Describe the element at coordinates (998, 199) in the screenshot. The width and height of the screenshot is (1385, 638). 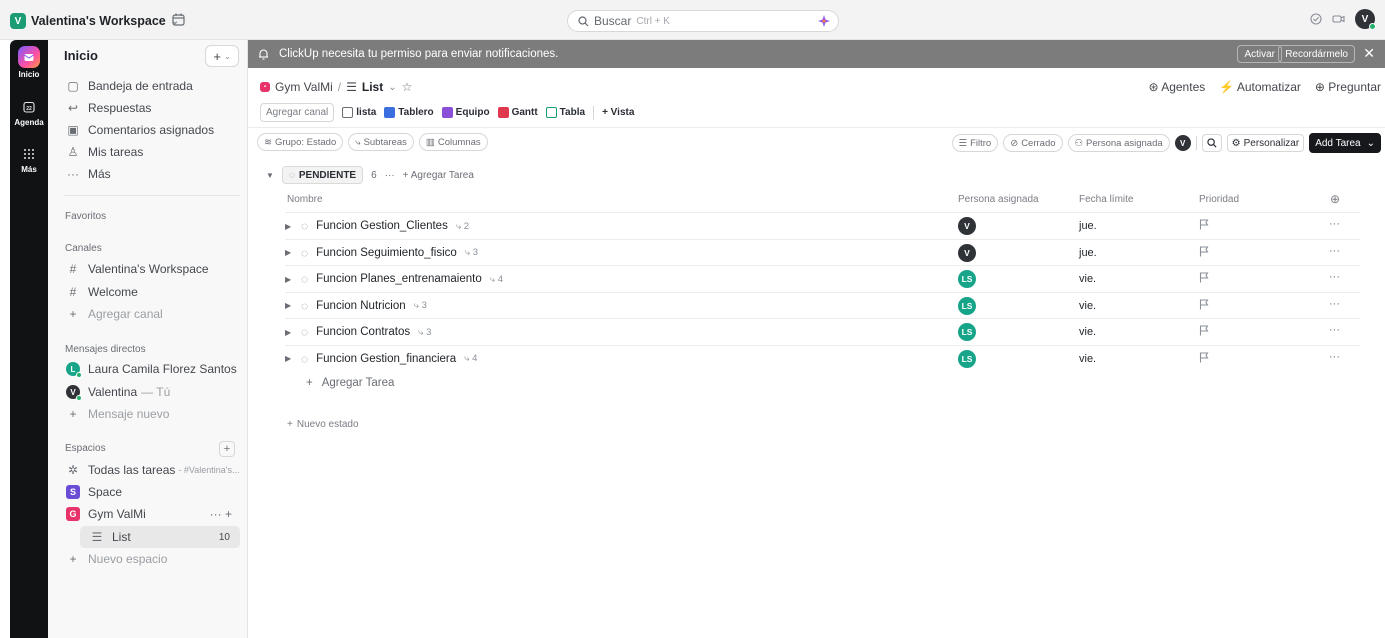
I see `column-header-assignee: Persona asignada` at that location.